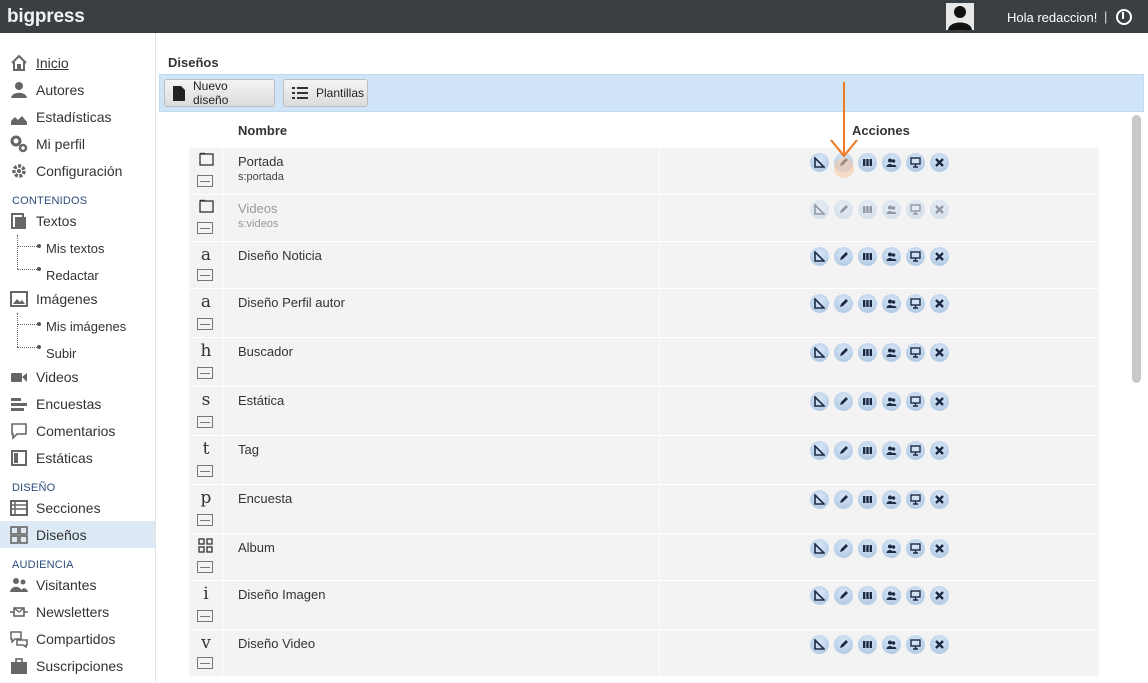 Image resolution: width=1148 pixels, height=683 pixels. I want to click on sidebar-item-videos: Videos, so click(77, 376).